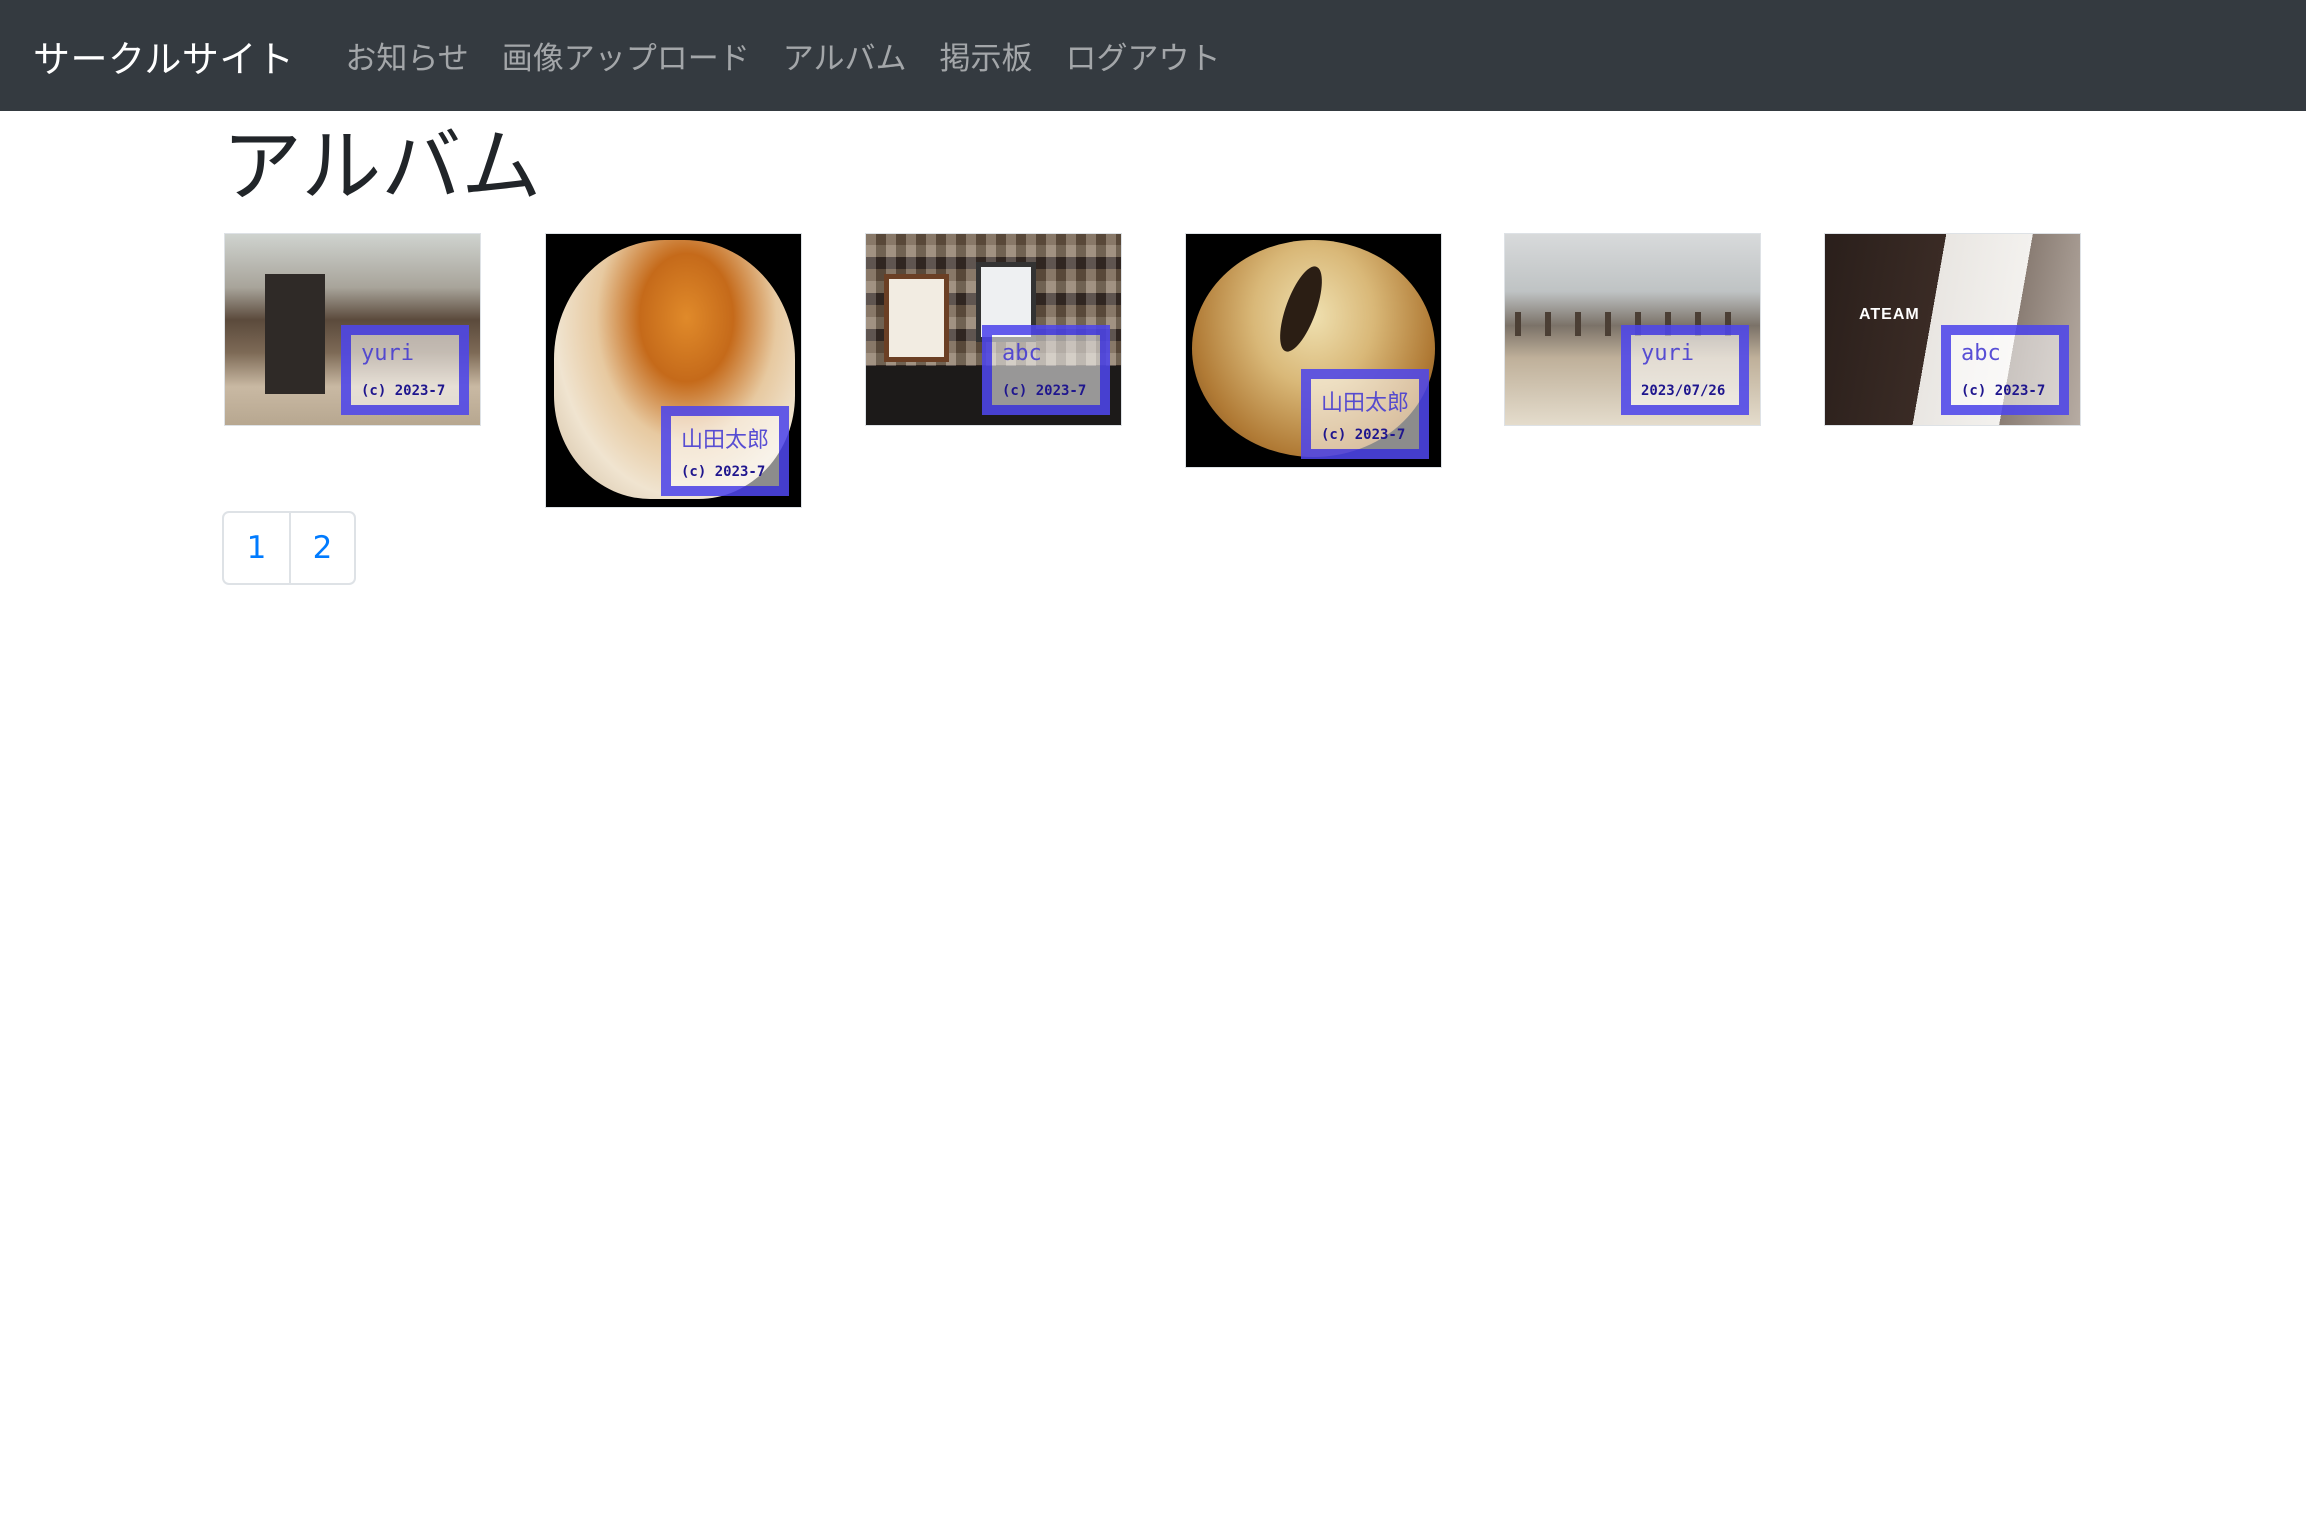 The image size is (2306, 1516). Describe the element at coordinates (1683, 391) in the screenshot. I see `watermark-copyright: 2023/07/26` at that location.